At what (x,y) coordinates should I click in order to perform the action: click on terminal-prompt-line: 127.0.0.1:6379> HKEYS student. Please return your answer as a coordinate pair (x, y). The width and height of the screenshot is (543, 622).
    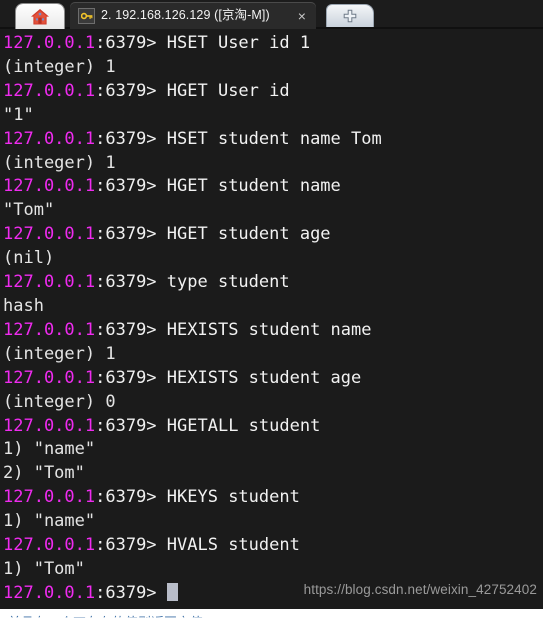
    Looking at the image, I should click on (272, 498).